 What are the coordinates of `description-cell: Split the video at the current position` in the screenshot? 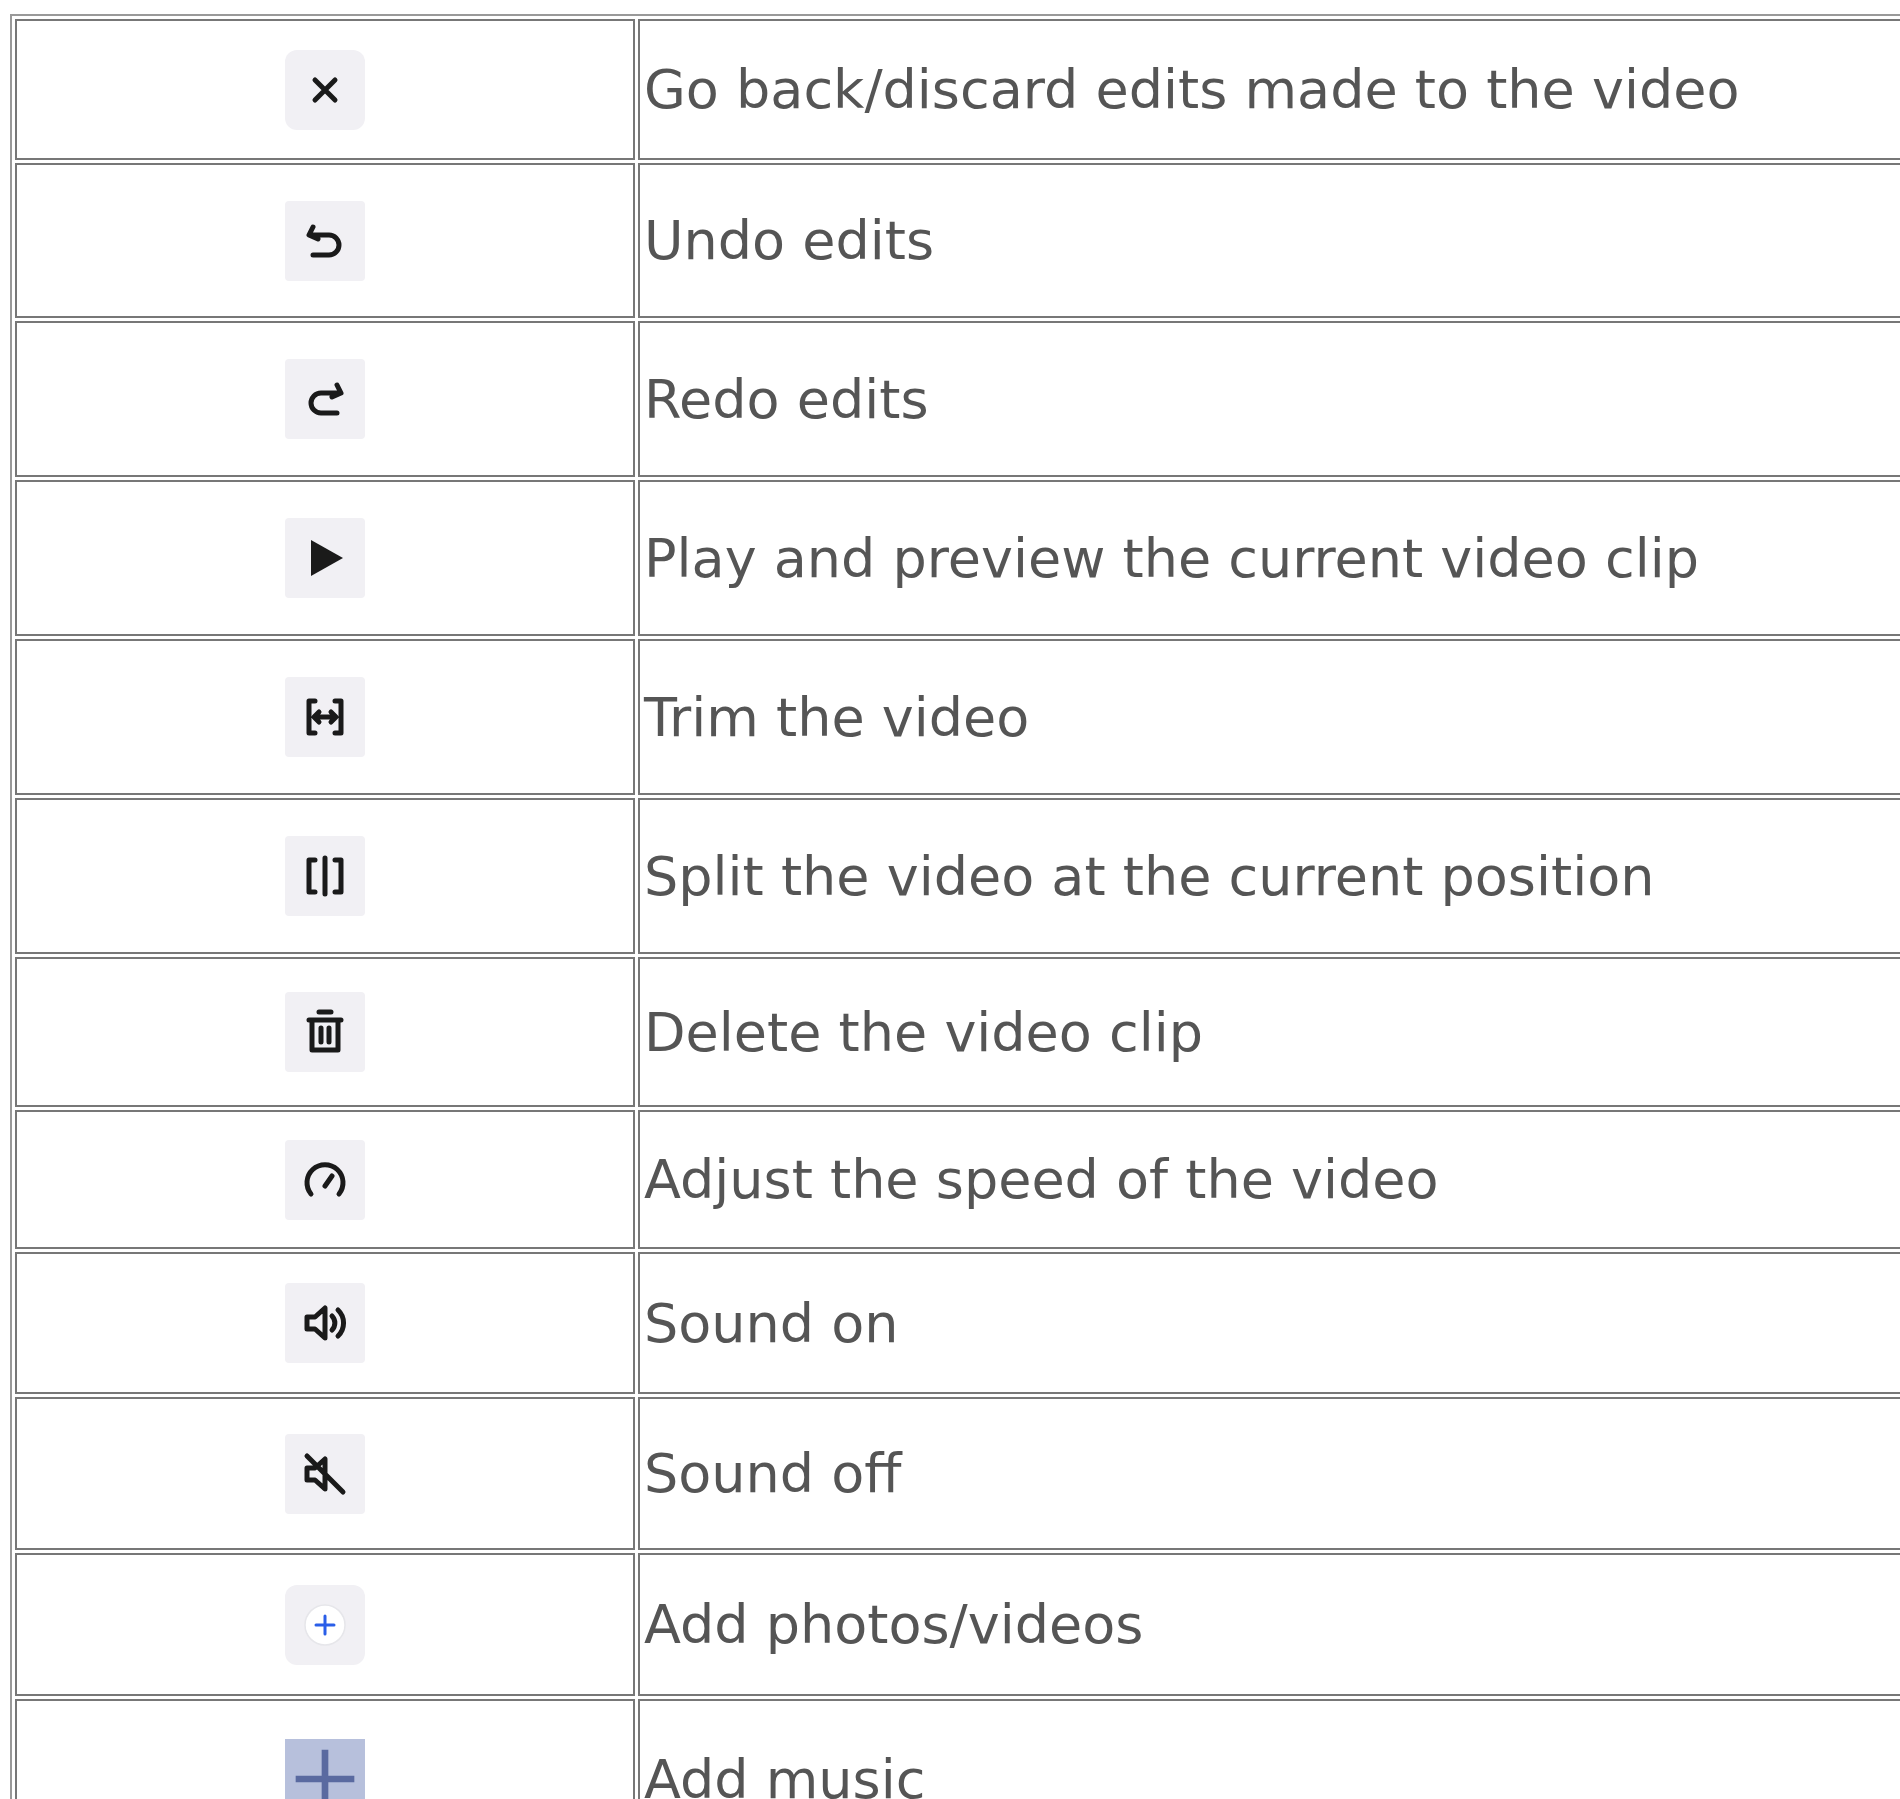 It's located at (1269, 876).